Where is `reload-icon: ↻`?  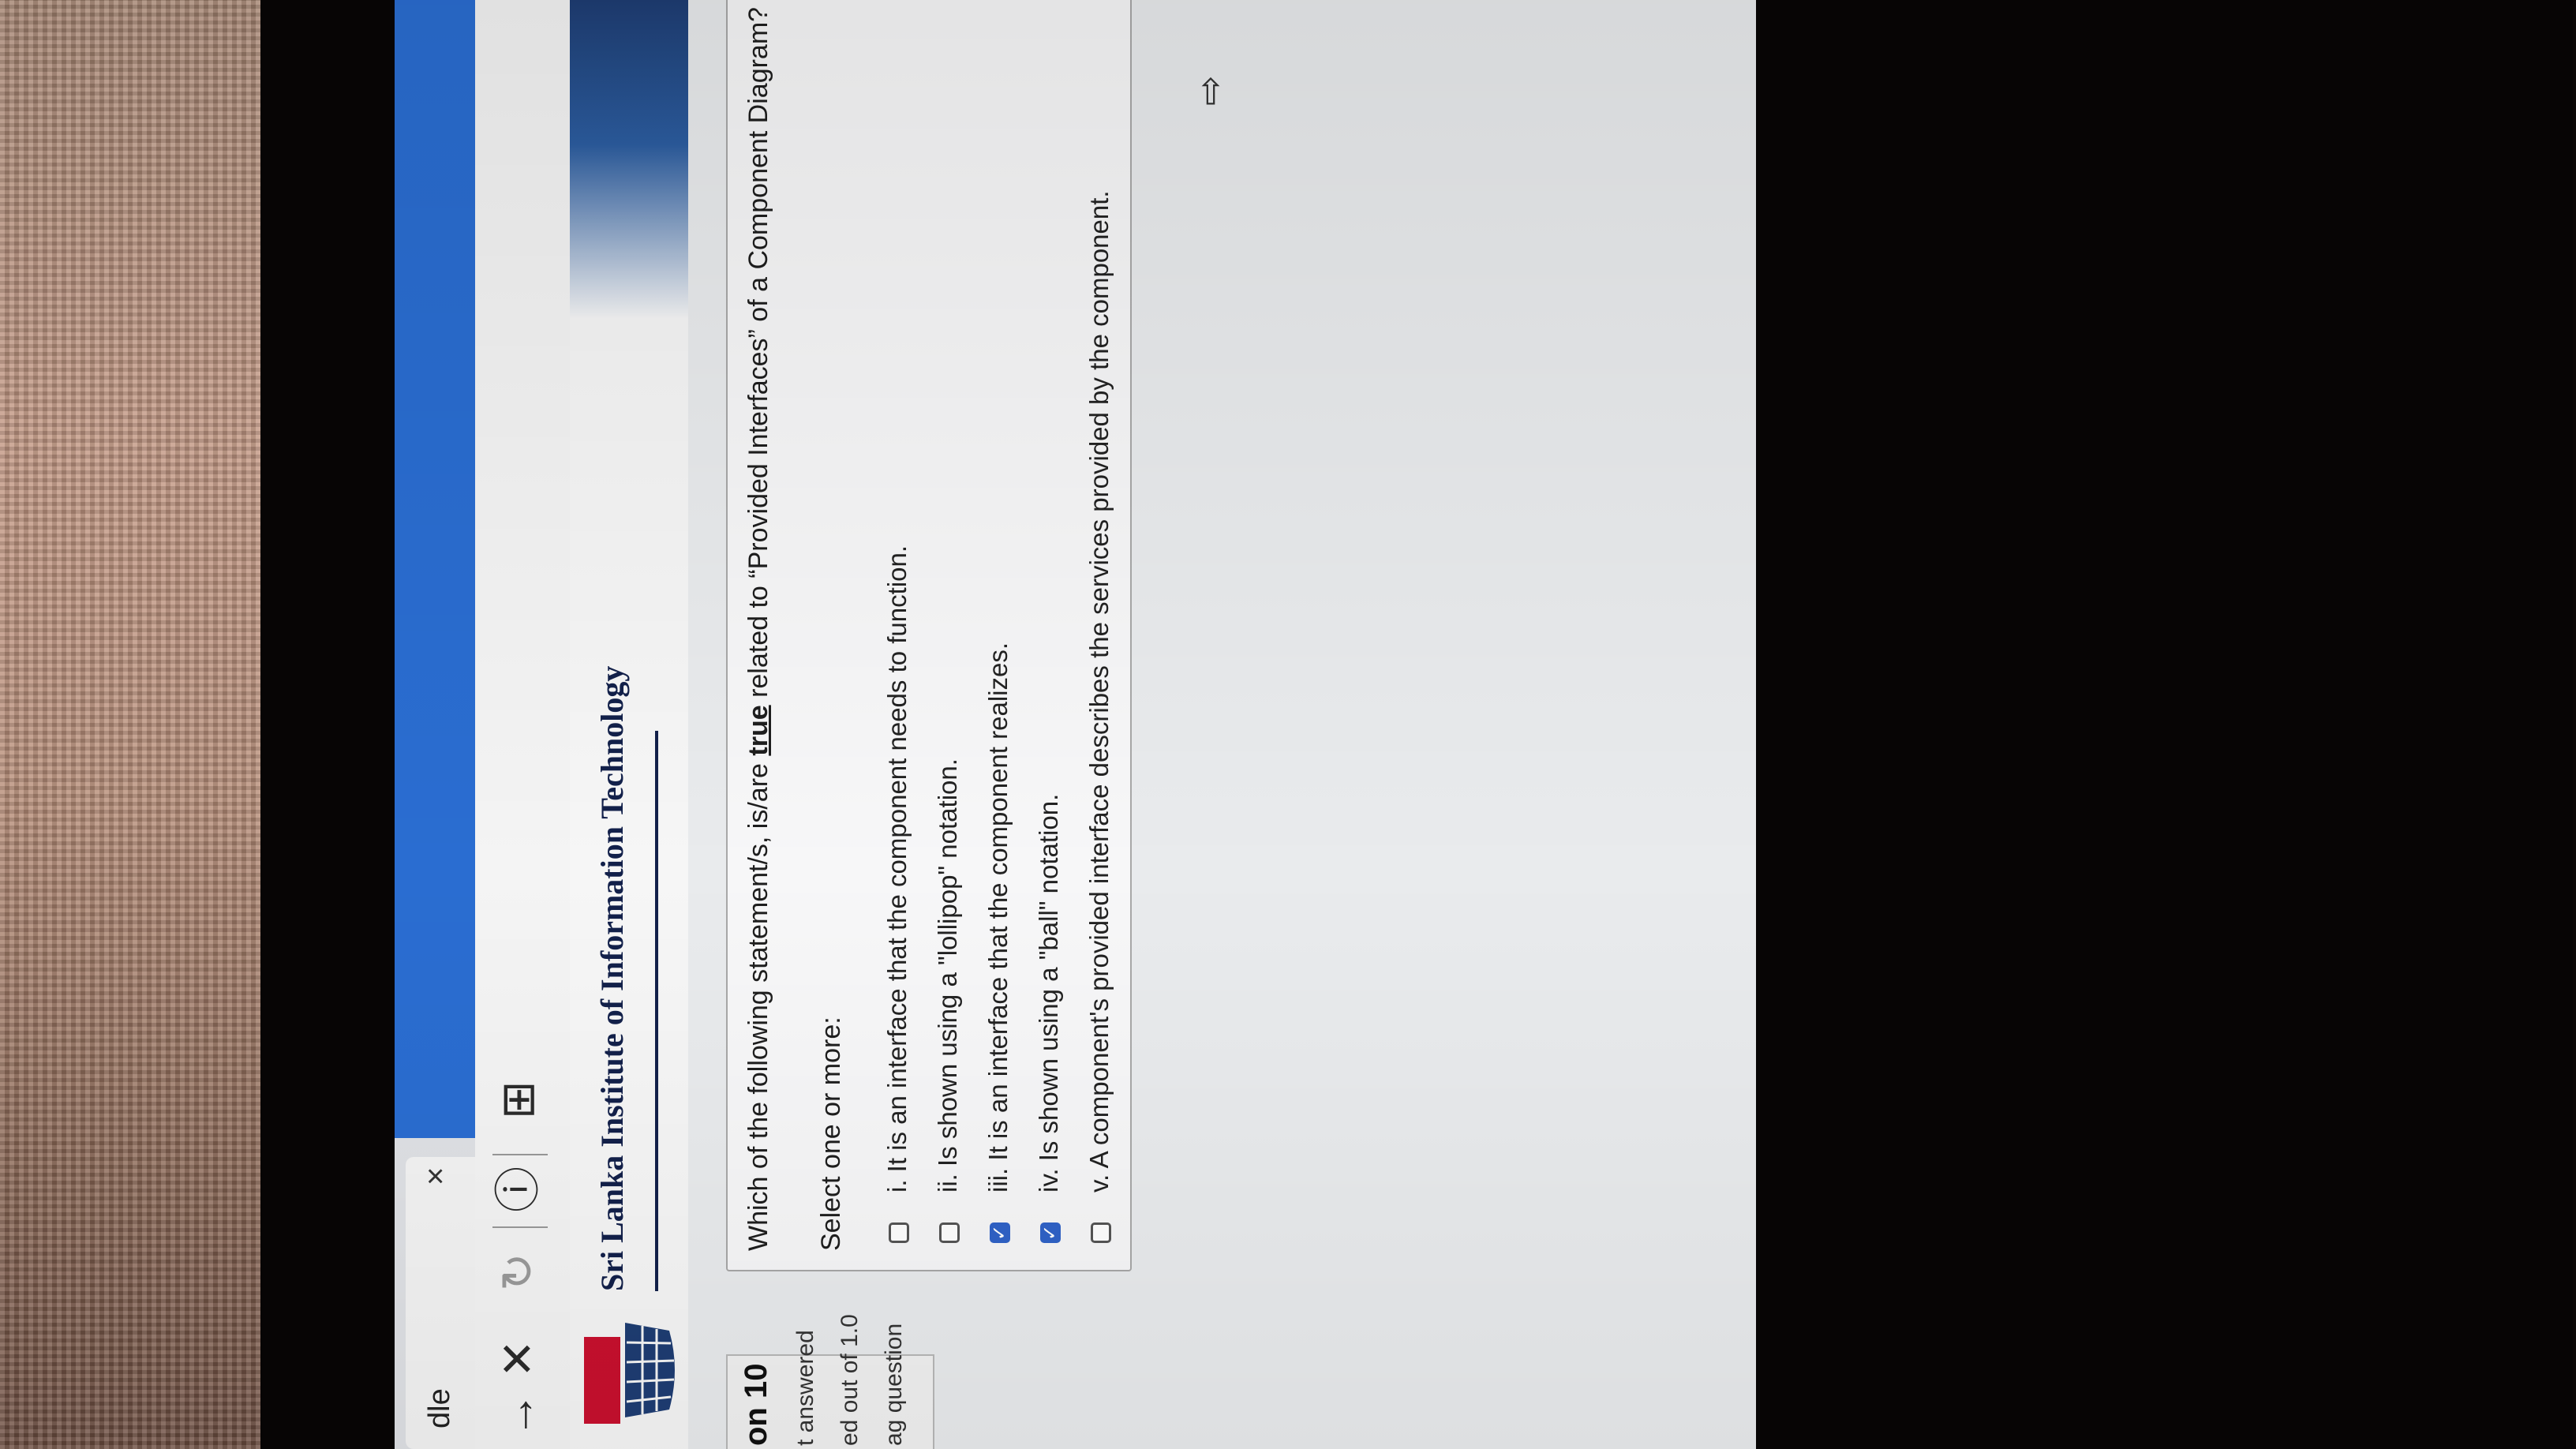
reload-icon: ↻ is located at coordinates (518, 1271).